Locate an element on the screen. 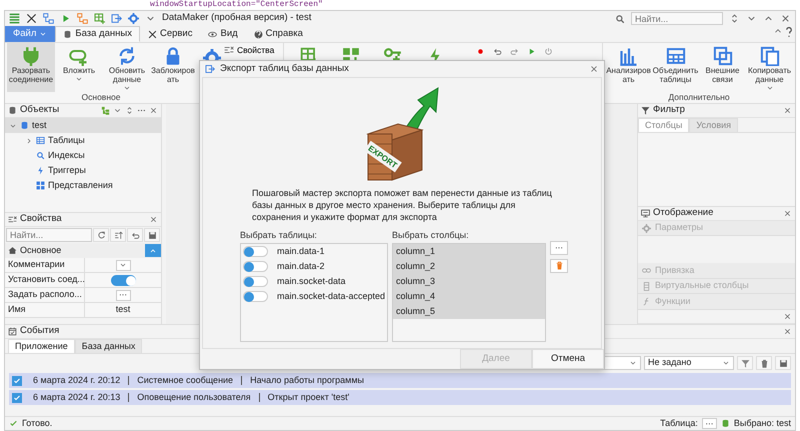 The width and height of the screenshot is (800, 431). menu-button: Файл is located at coordinates (30, 34).